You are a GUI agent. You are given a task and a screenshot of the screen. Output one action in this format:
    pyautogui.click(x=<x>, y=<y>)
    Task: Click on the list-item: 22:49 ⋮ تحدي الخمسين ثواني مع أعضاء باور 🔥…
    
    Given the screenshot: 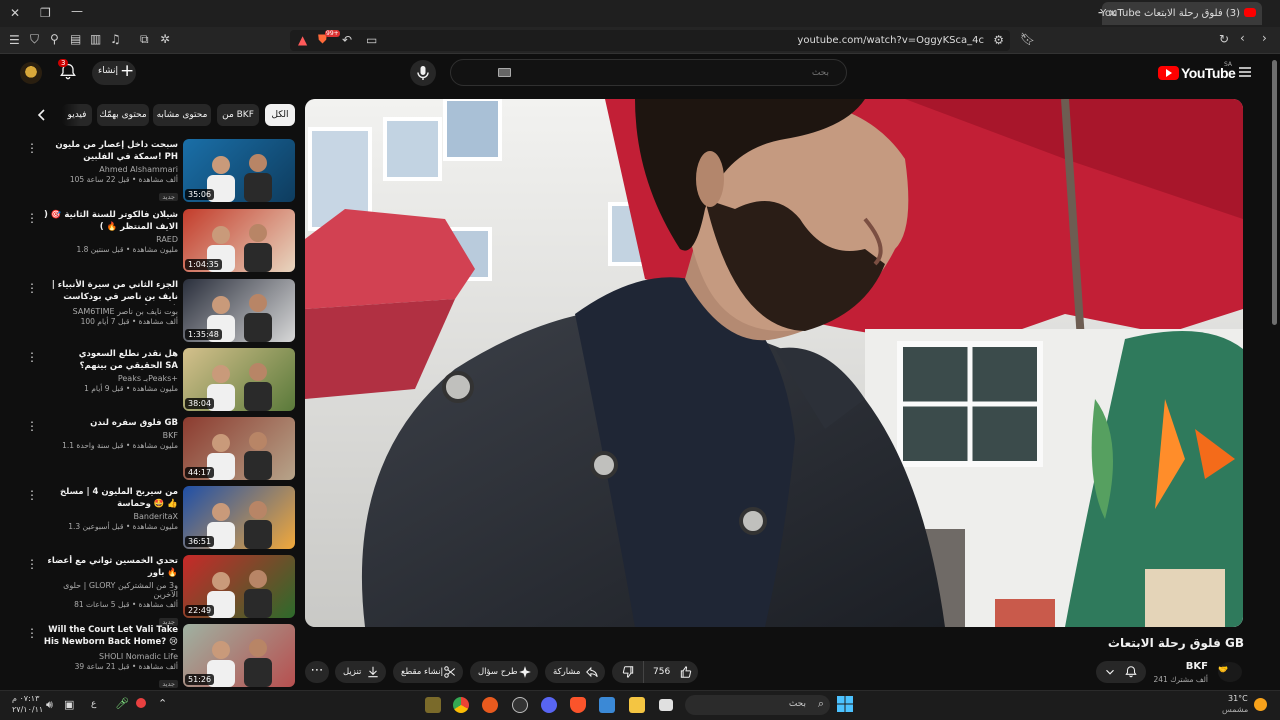 What is the action you would take?
    pyautogui.click(x=148, y=590)
    